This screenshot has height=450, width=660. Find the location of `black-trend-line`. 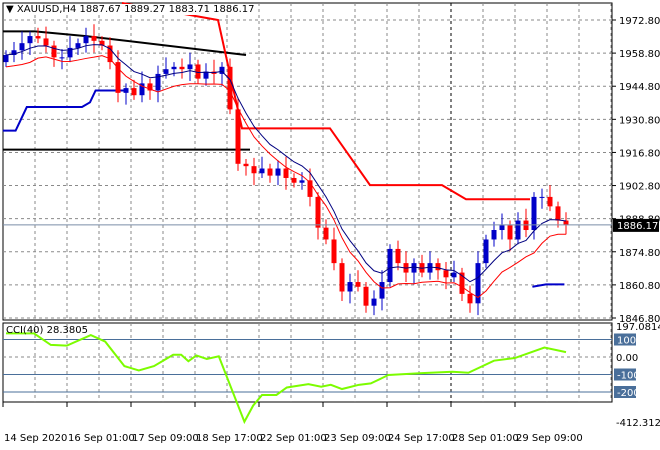

black-trend-line is located at coordinates (124, 43).